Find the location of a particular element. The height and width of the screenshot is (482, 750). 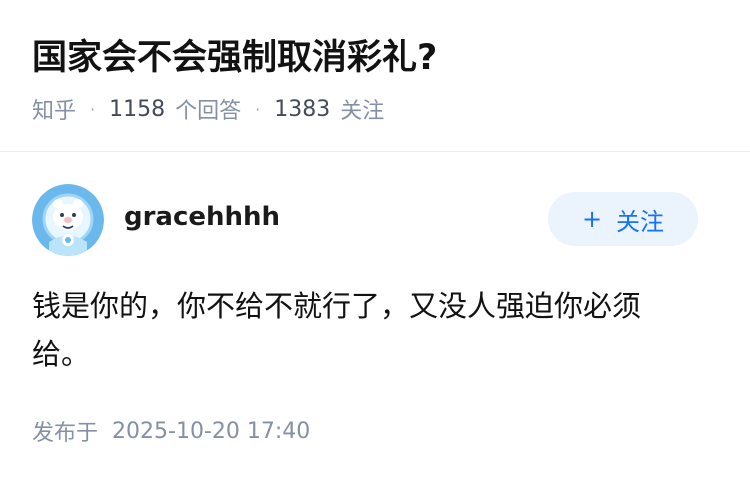

question-title: 国家会不会强制取消彩礼? is located at coordinates (234, 58).